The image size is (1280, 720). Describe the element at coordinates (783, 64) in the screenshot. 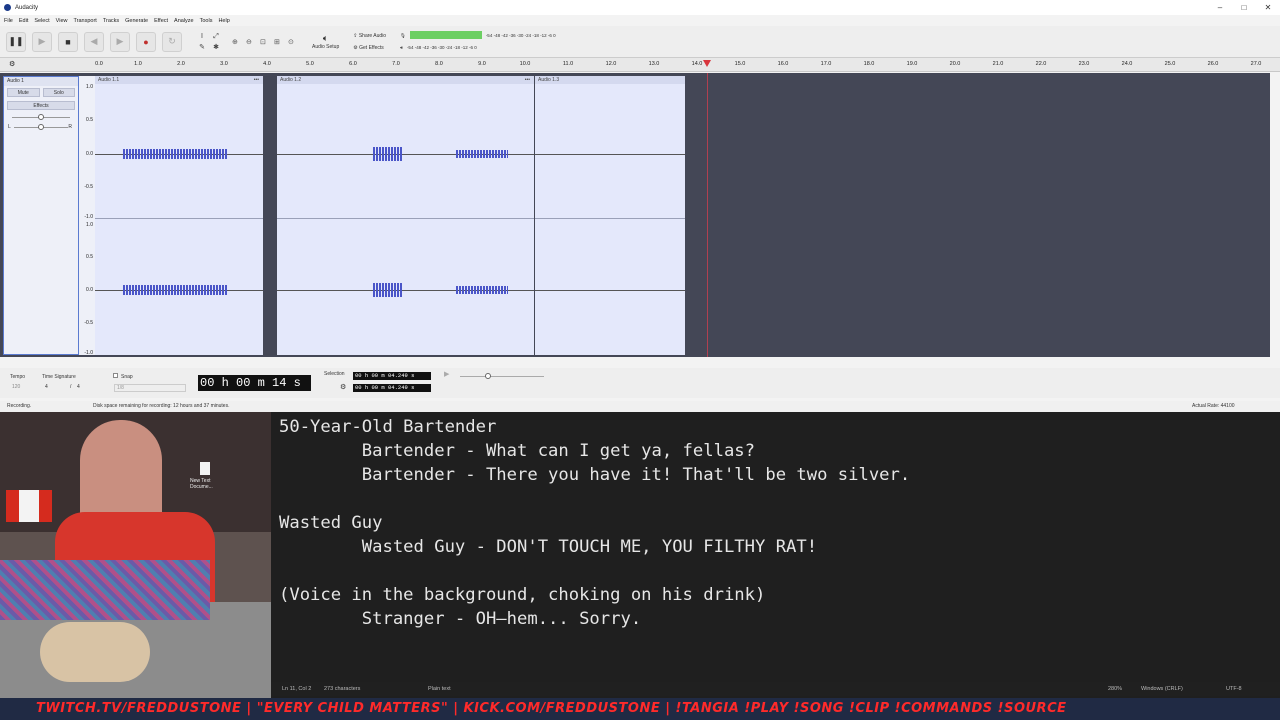

I see `ruler-tick: 16.0` at that location.